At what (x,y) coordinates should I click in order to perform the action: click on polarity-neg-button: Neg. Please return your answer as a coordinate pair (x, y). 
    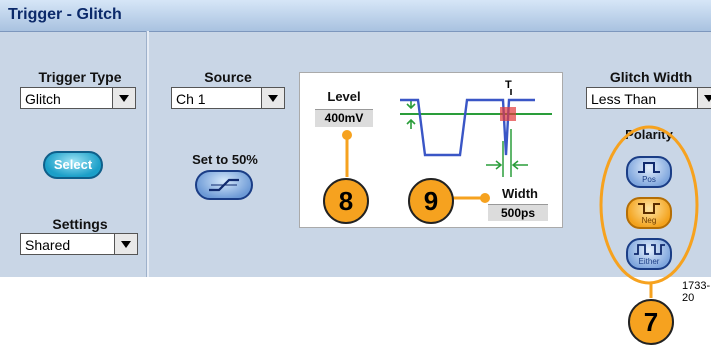
    Looking at the image, I should click on (649, 213).